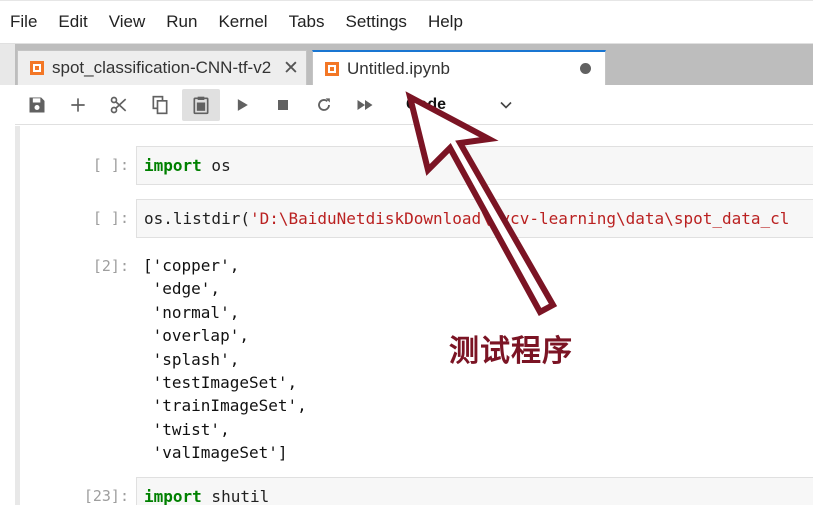  Describe the element at coordinates (506, 105) in the screenshot. I see `chevron-down-icon` at that location.